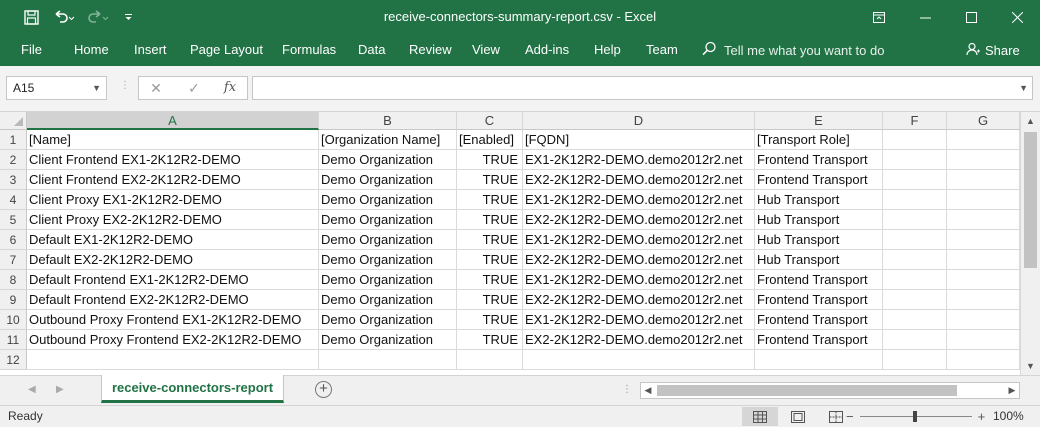 This screenshot has height=427, width=1040. What do you see at coordinates (490, 320) in the screenshot?
I see `cell-c10: TRUE` at bounding box center [490, 320].